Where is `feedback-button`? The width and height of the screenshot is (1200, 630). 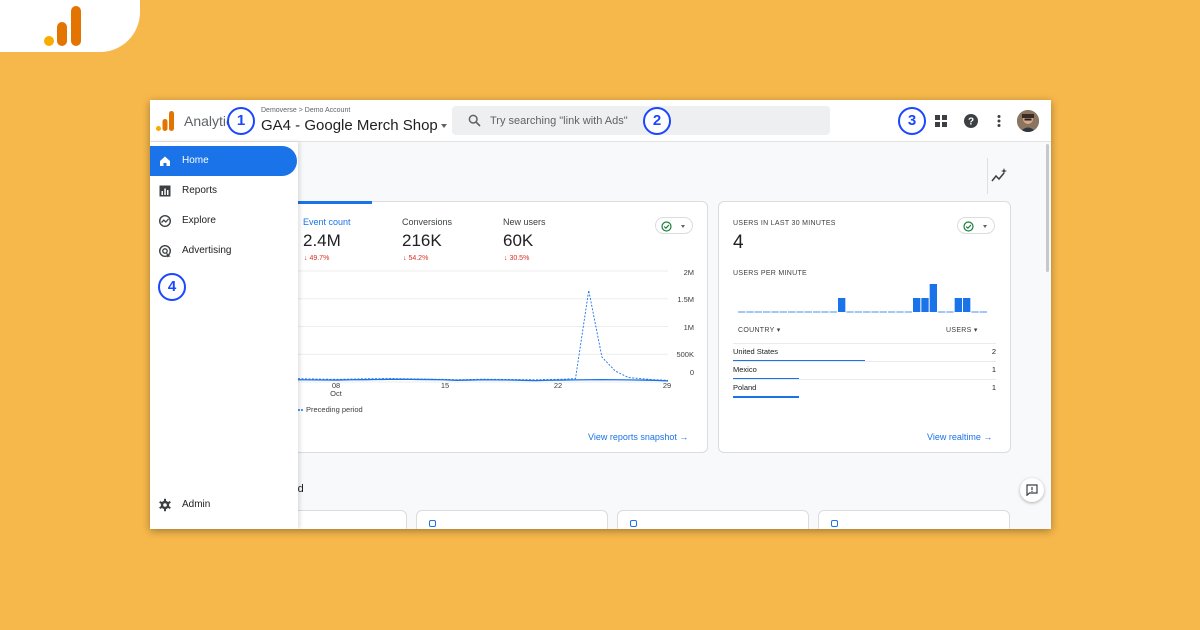
feedback-button is located at coordinates (1032, 490).